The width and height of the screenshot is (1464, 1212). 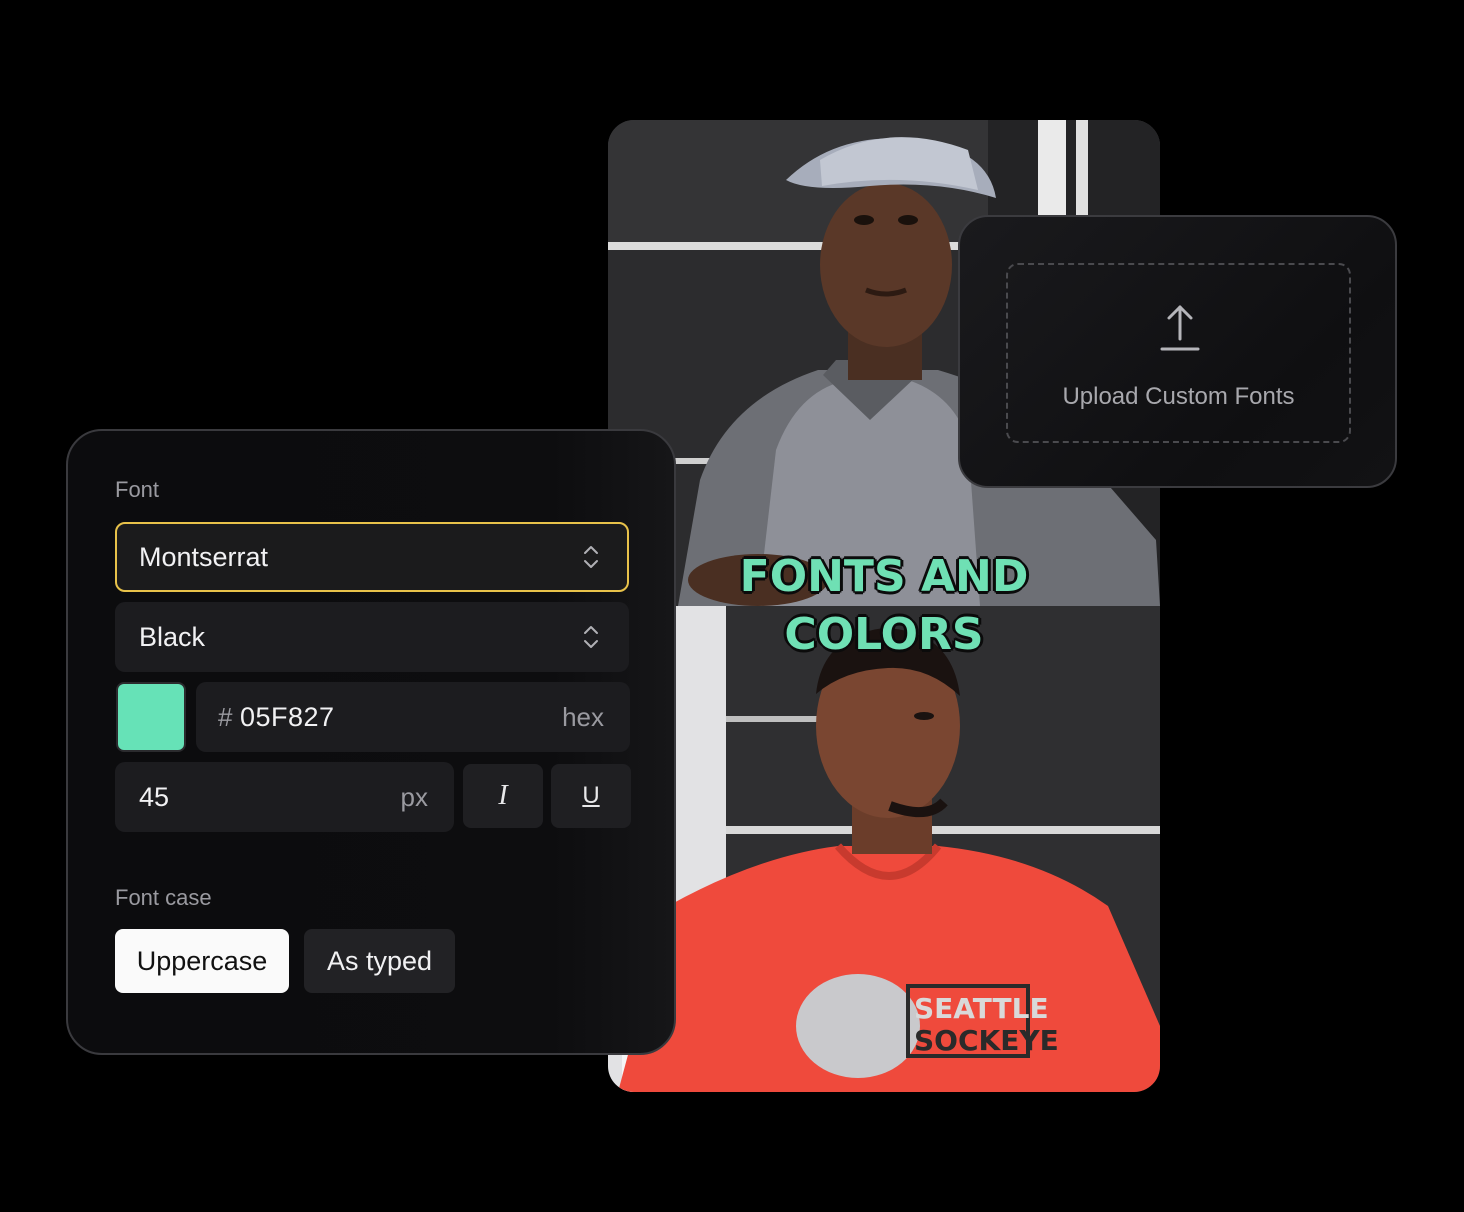 What do you see at coordinates (503, 796) in the screenshot?
I see `italic-button: I` at bounding box center [503, 796].